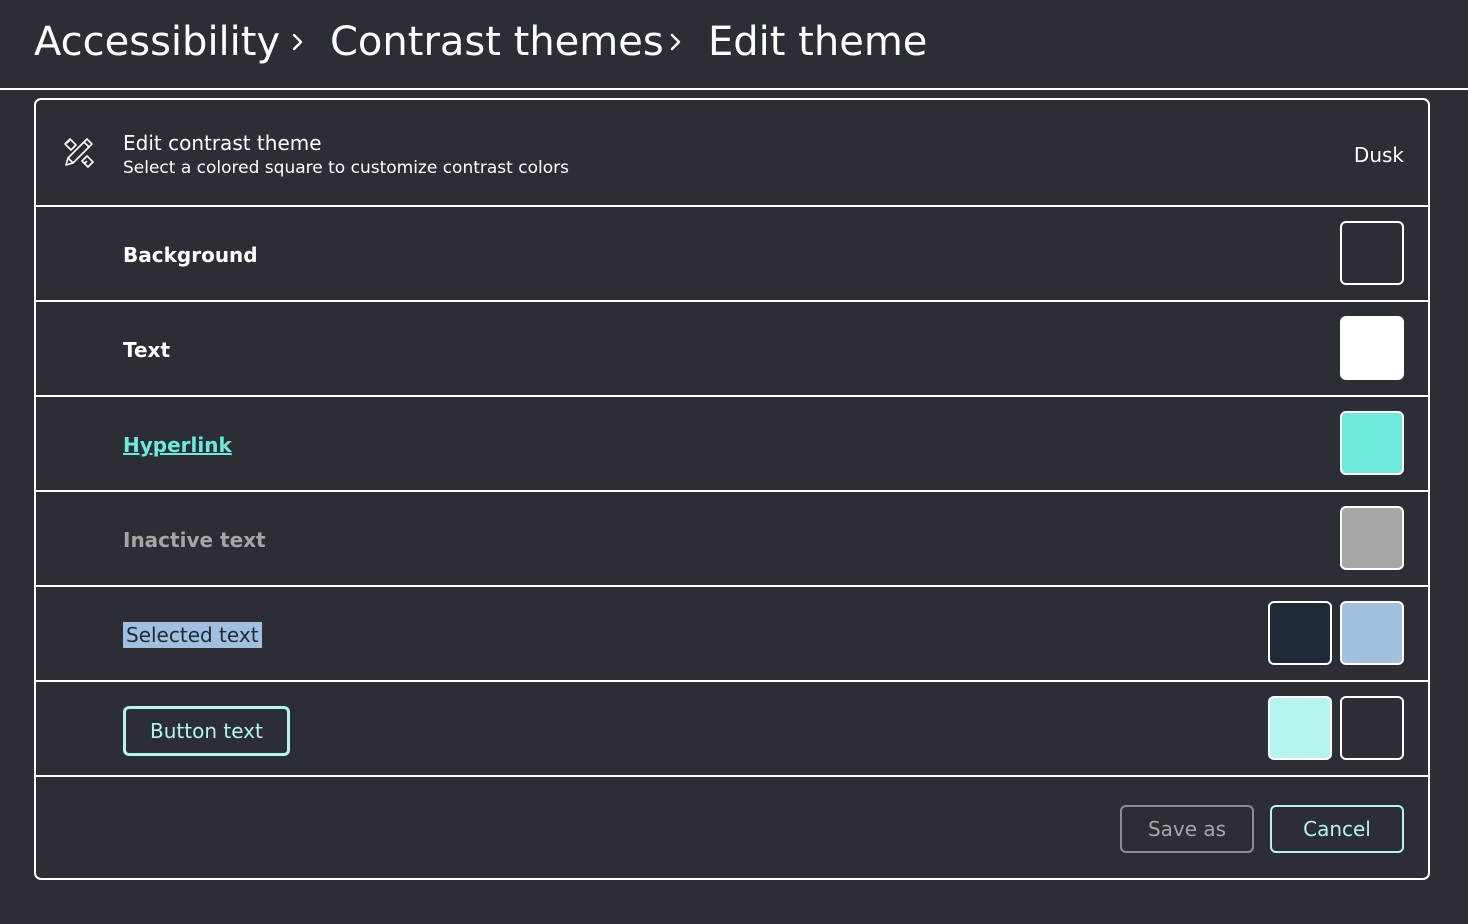  I want to click on hyperlink-color-swatch, so click(1372, 443).